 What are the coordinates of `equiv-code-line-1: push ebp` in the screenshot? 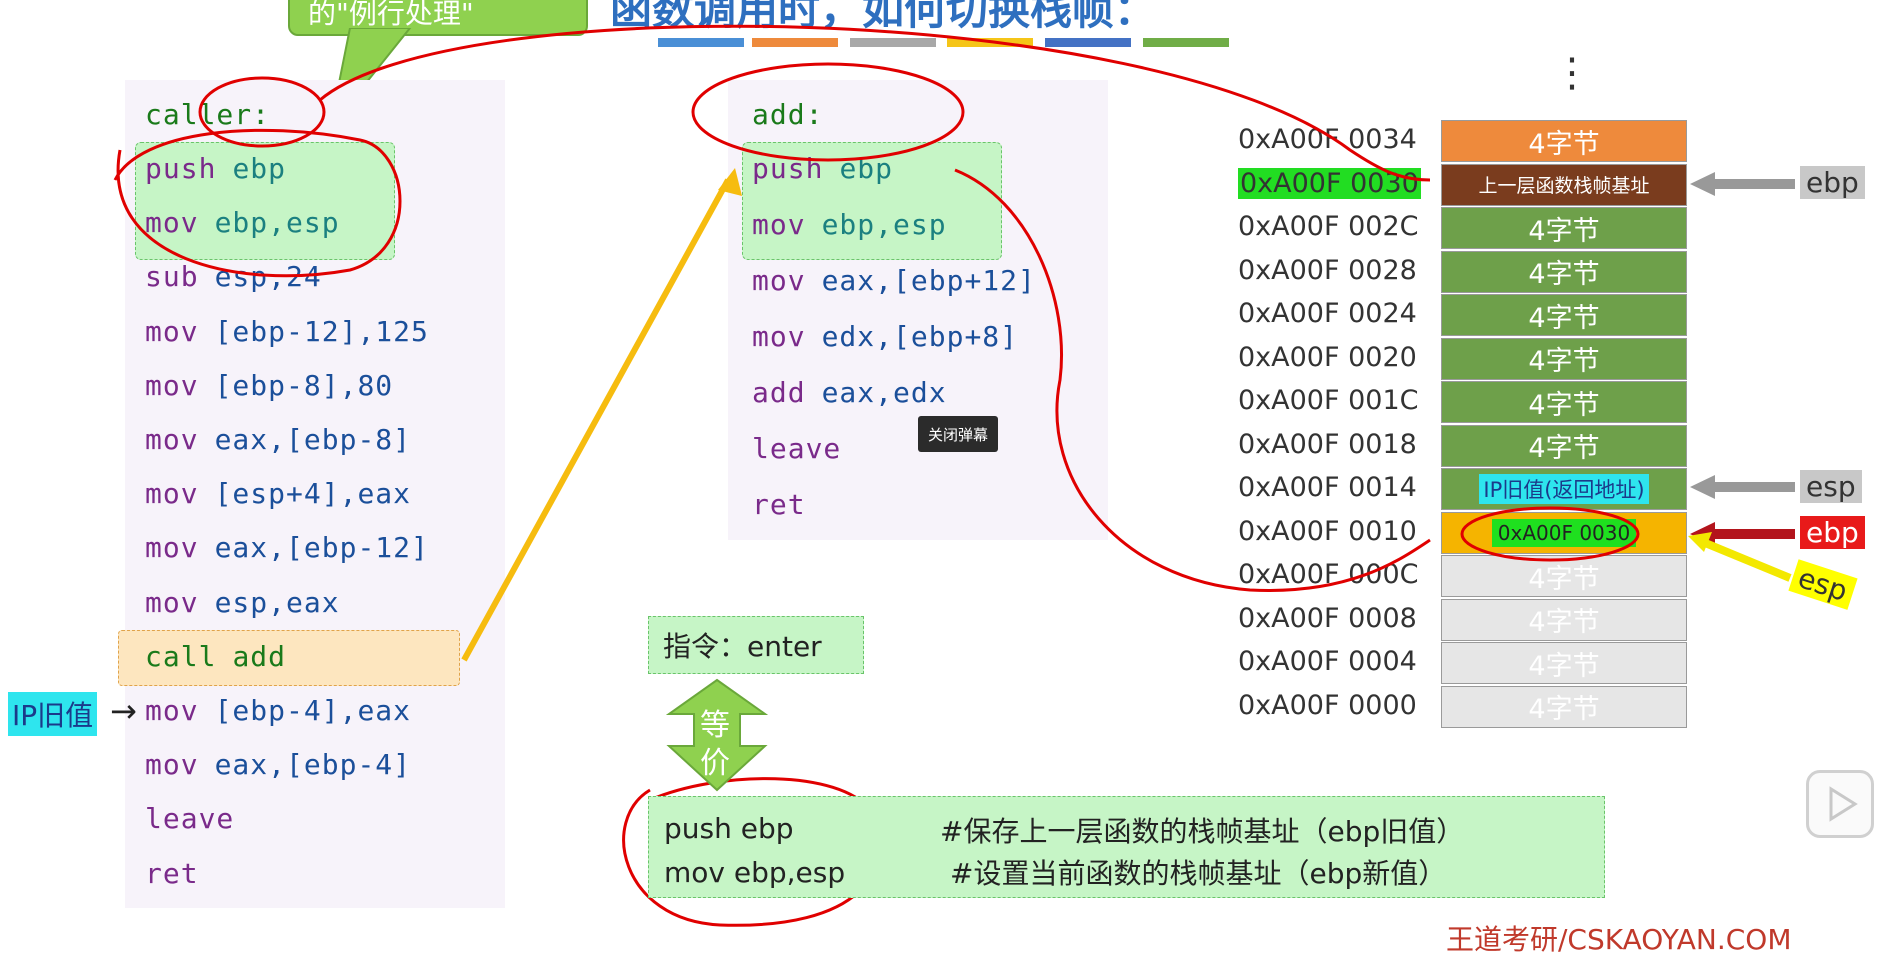 It's located at (729, 828).